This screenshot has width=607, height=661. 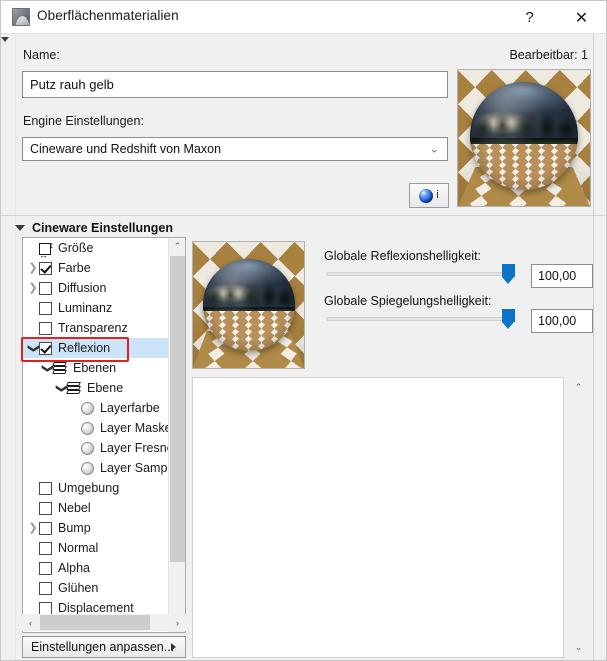 What do you see at coordinates (96, 568) in the screenshot?
I see `tree-row: Alpha` at bounding box center [96, 568].